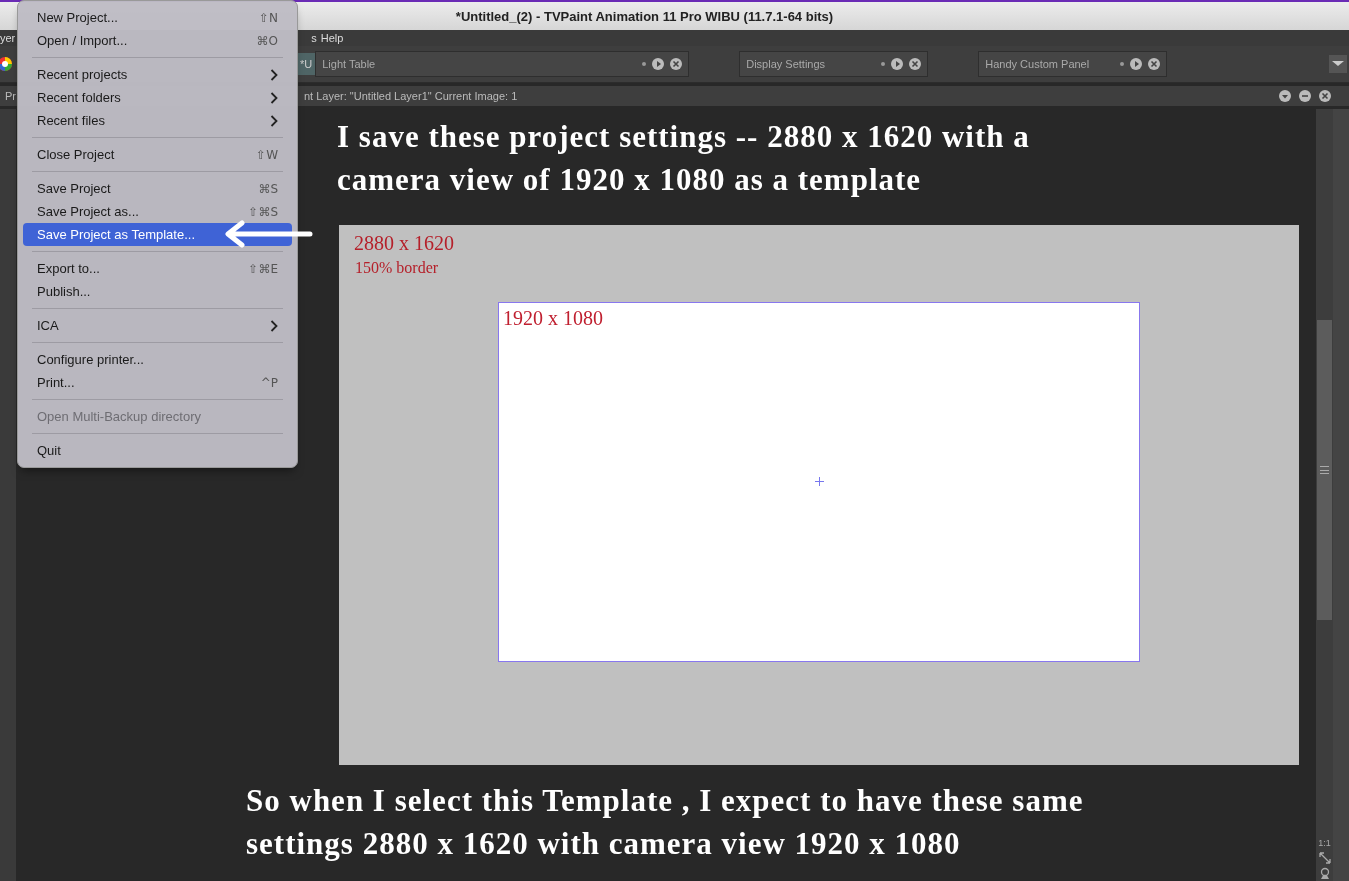  I want to click on menu-item: Export to... ⇧⌘E, so click(157, 268).